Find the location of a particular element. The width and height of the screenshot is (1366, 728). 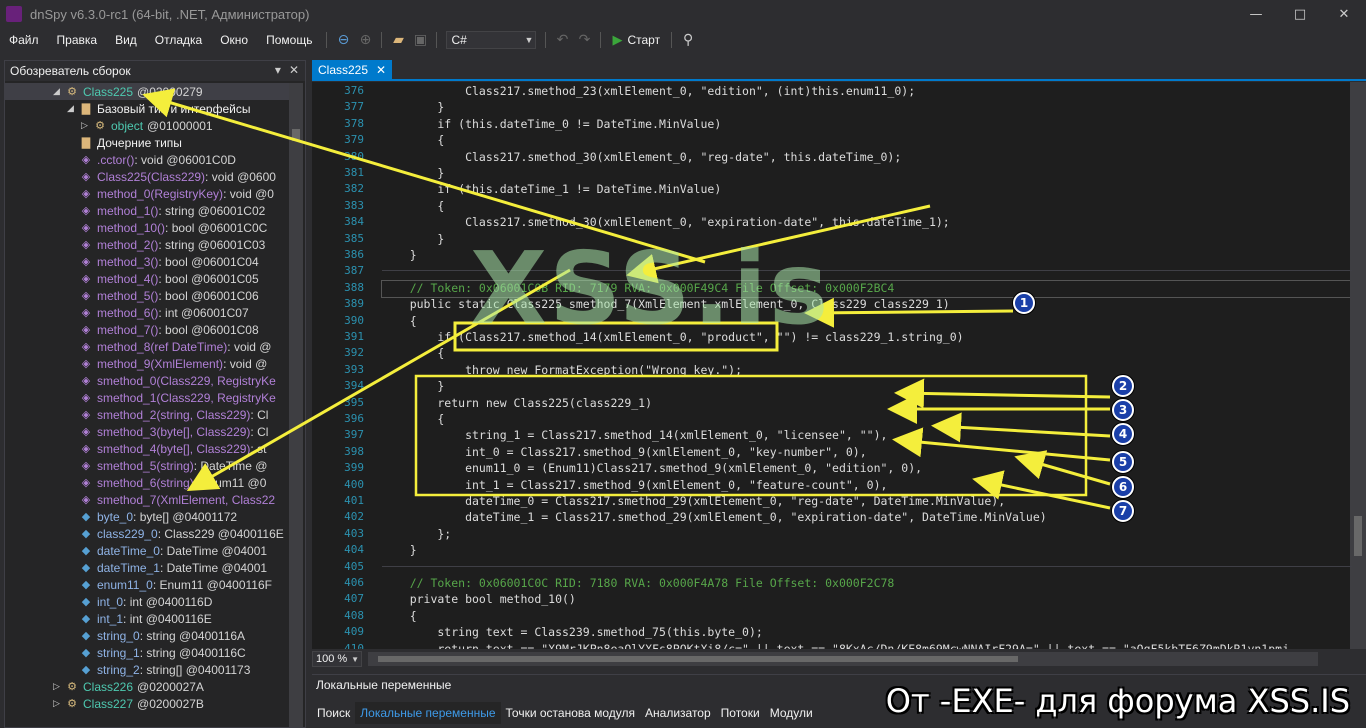

tree-scrollbar is located at coordinates (296, 405).